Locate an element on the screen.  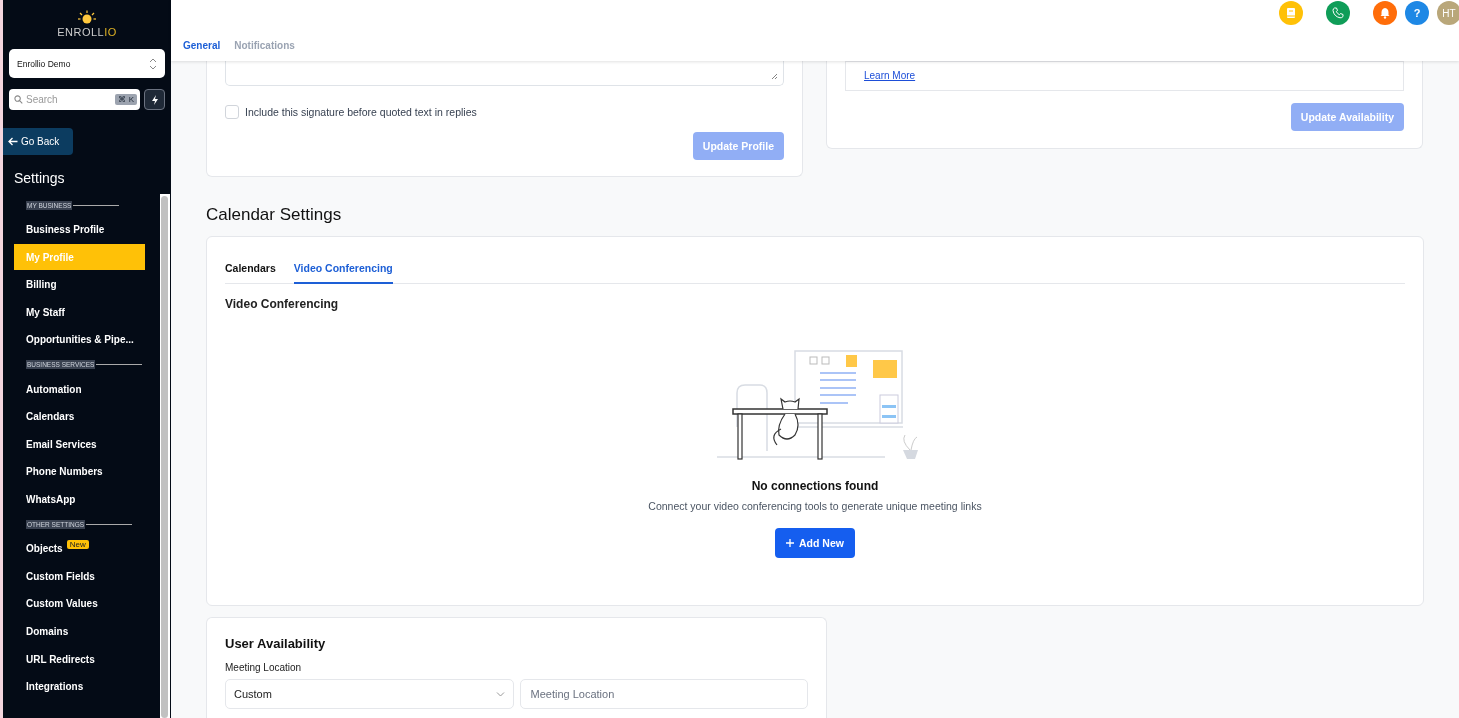
sidebar-item: Integrations is located at coordinates (79, 686).